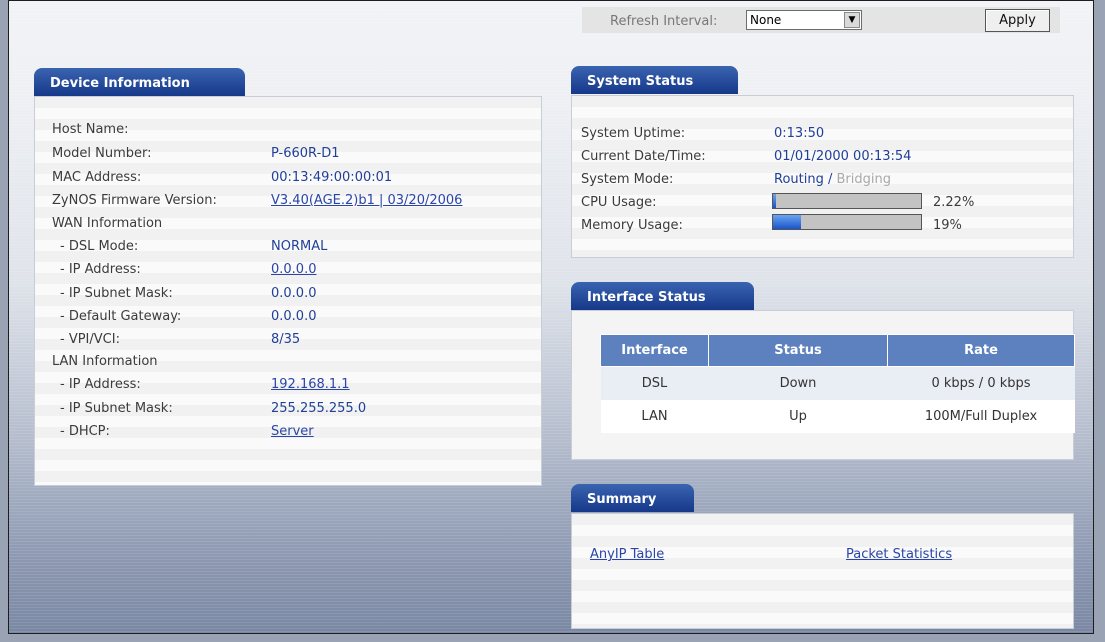 This screenshot has height=642, width=1105. I want to click on wan-information-heading: WAN Information, so click(107, 223).